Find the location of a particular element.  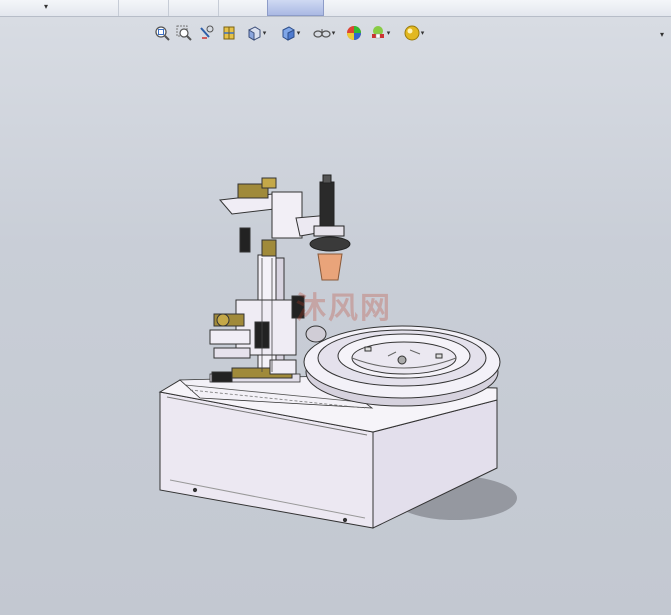

display-style-button: ▾ is located at coordinates (290, 33).